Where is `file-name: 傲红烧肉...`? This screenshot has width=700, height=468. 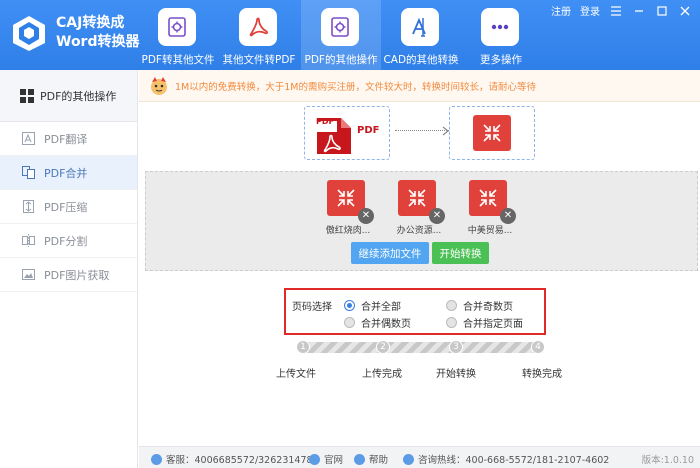 file-name: 傲红烧肉... is located at coordinates (348, 231).